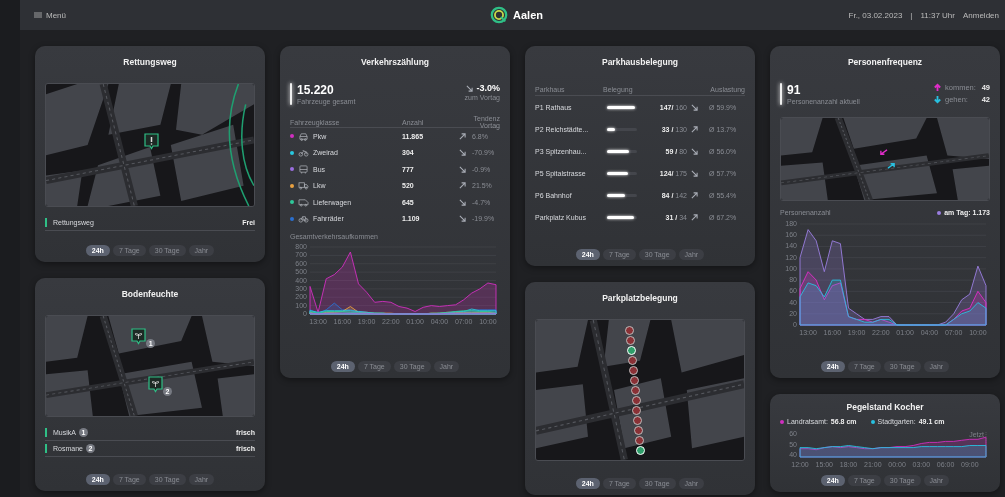 This screenshot has height=497, width=1005. What do you see at coordinates (150, 62) in the screenshot?
I see `card-title: Rettungsweg` at bounding box center [150, 62].